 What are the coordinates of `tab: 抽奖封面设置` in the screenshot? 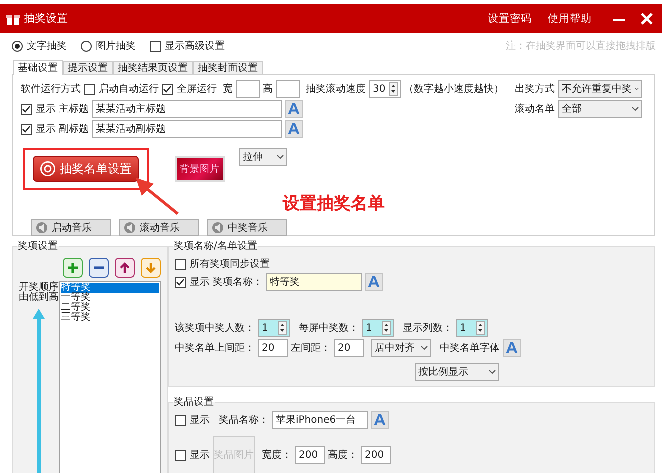 It's located at (228, 67).